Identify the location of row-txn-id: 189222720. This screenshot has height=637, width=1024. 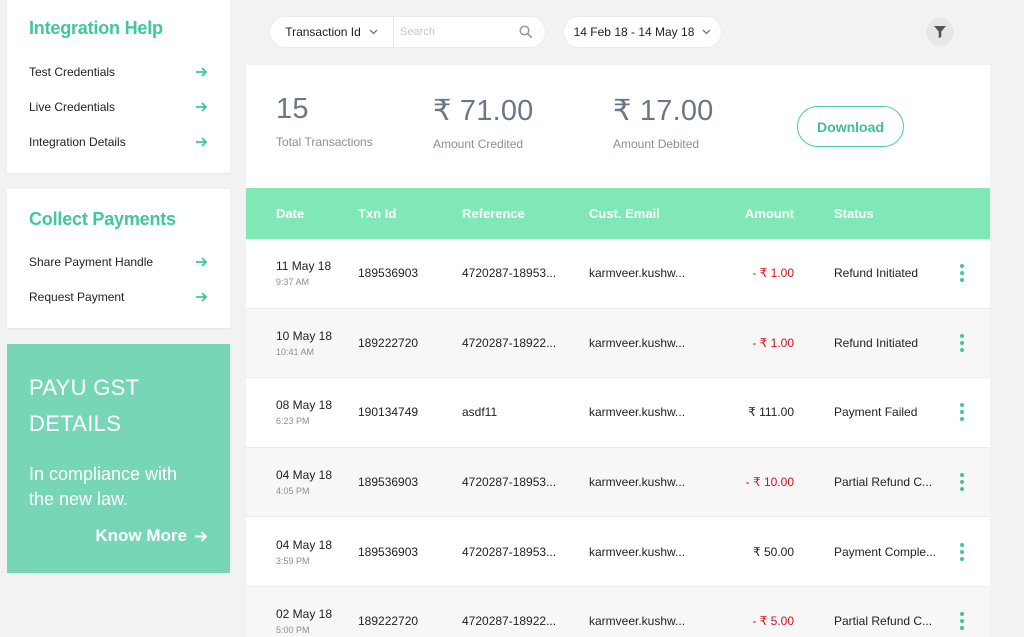
(388, 342).